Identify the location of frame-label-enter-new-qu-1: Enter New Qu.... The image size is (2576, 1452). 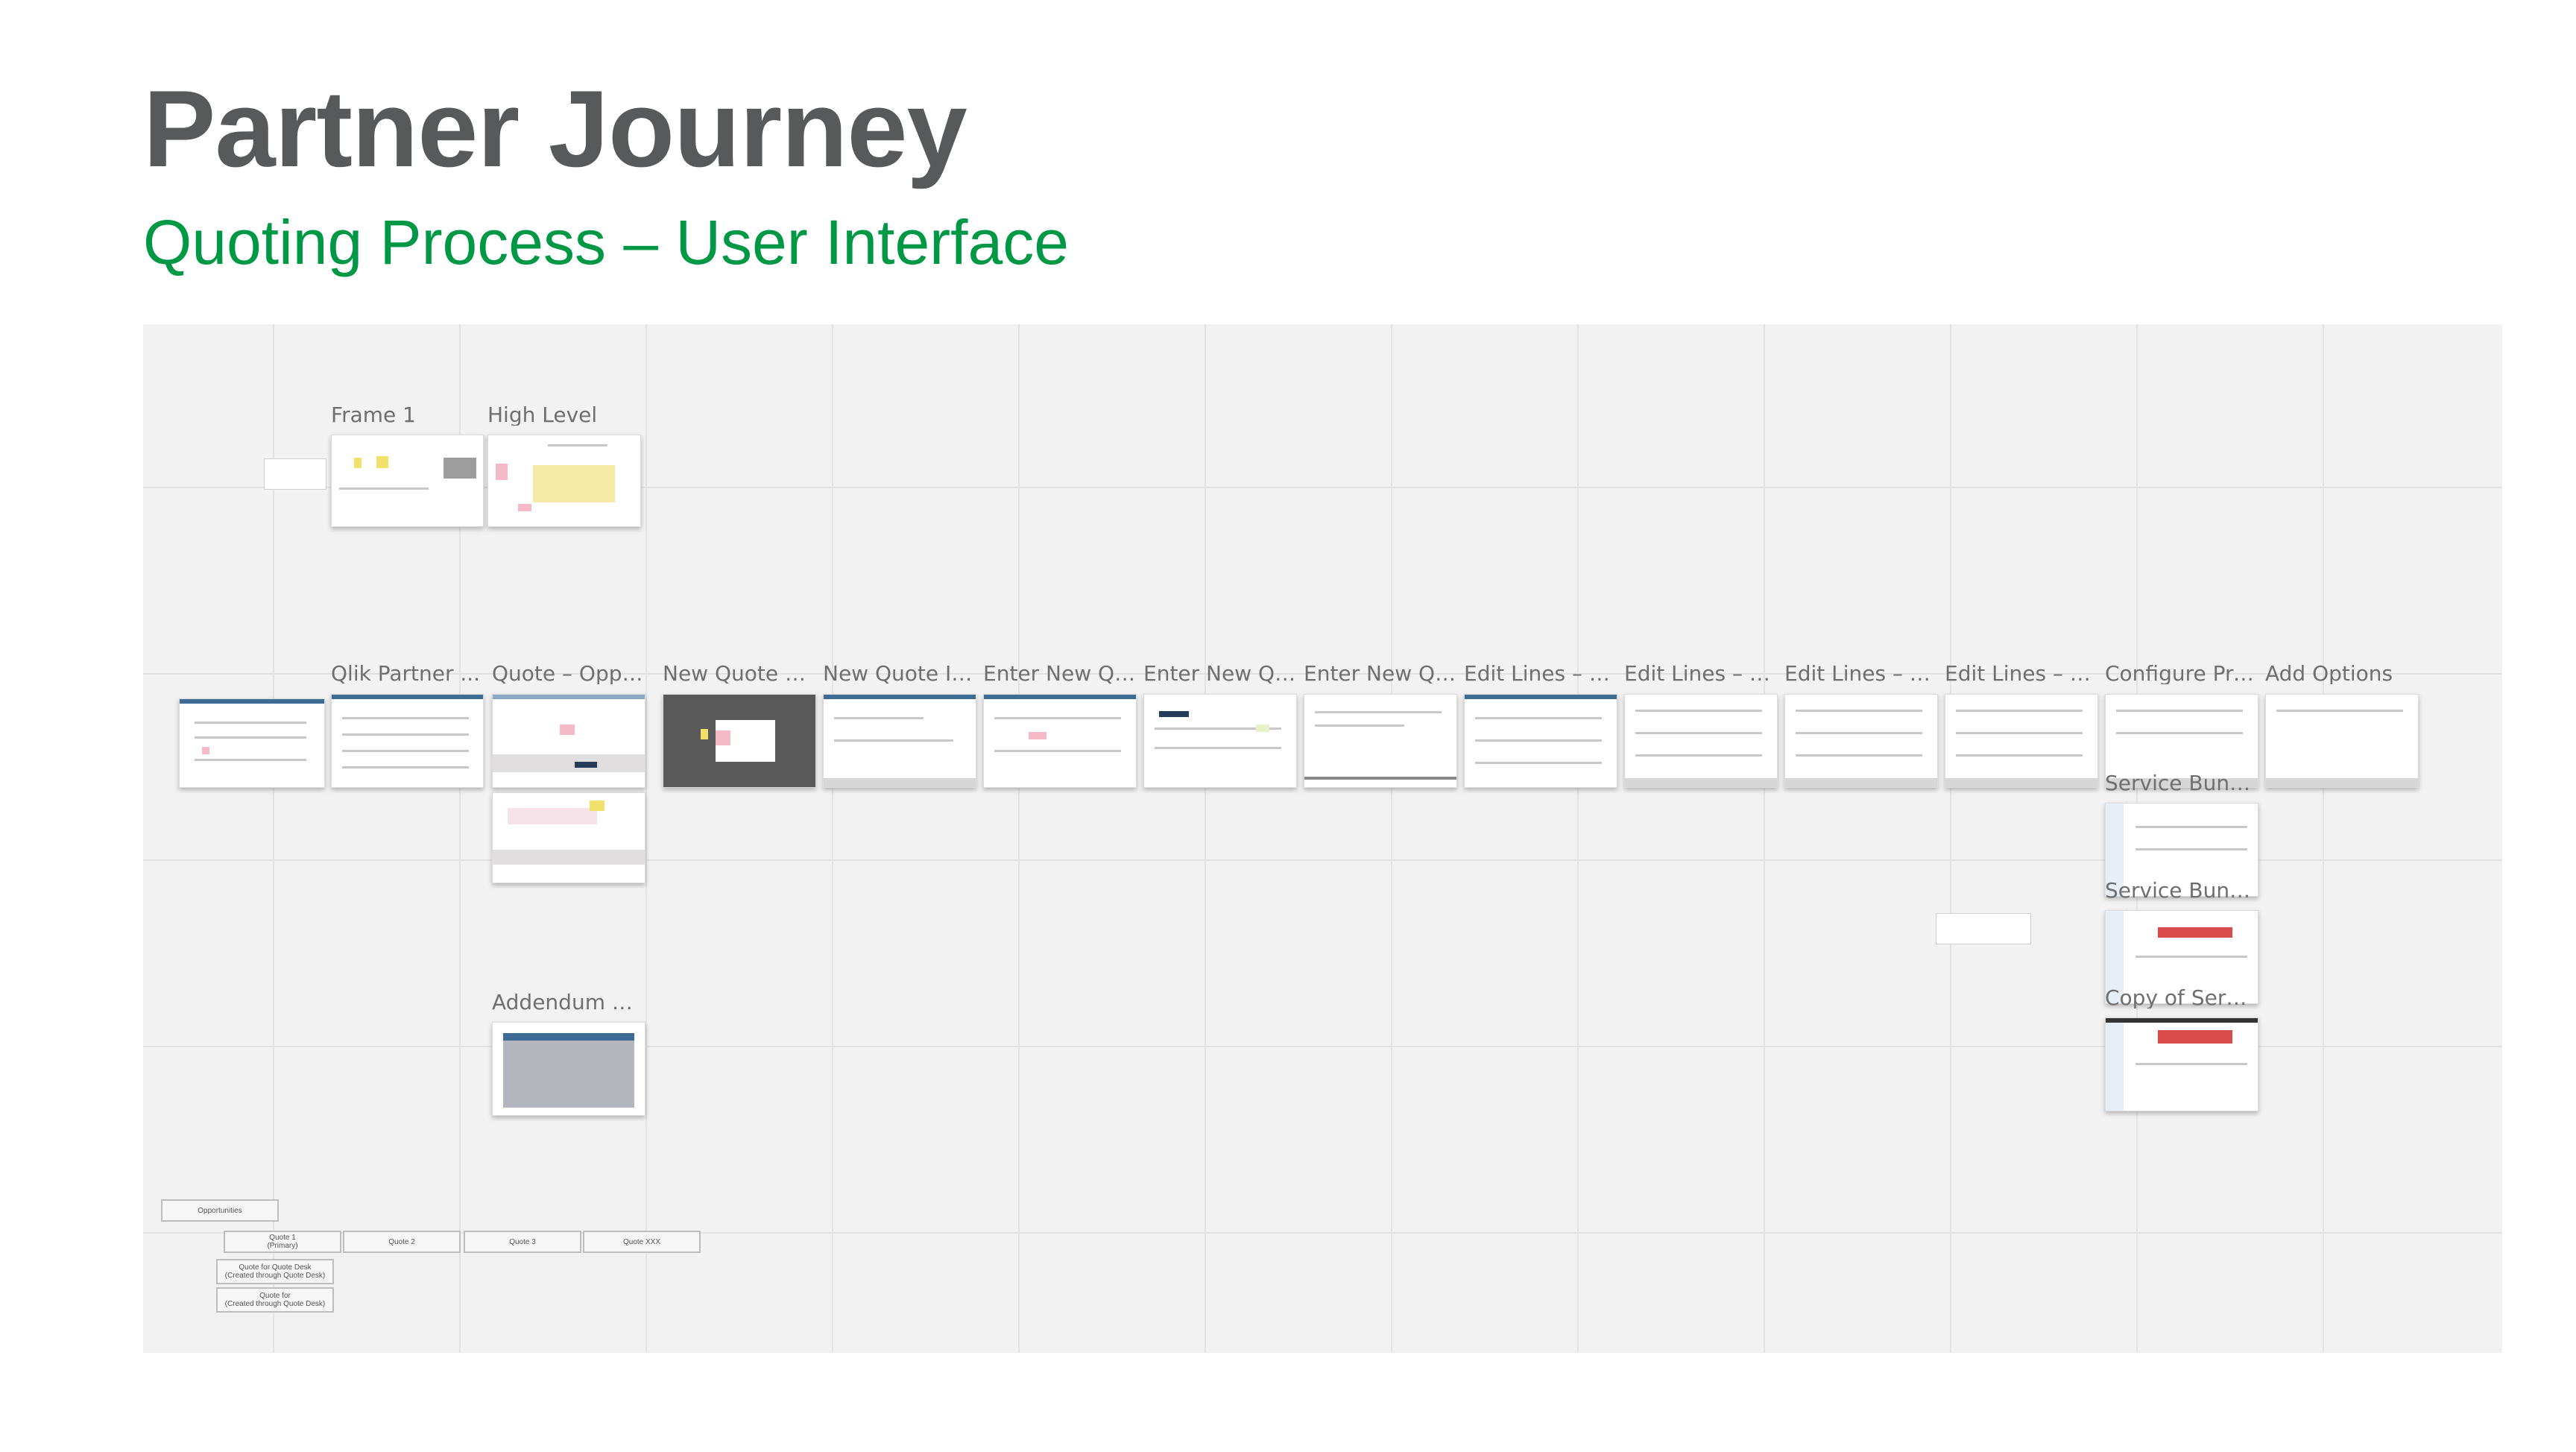
(1059, 673).